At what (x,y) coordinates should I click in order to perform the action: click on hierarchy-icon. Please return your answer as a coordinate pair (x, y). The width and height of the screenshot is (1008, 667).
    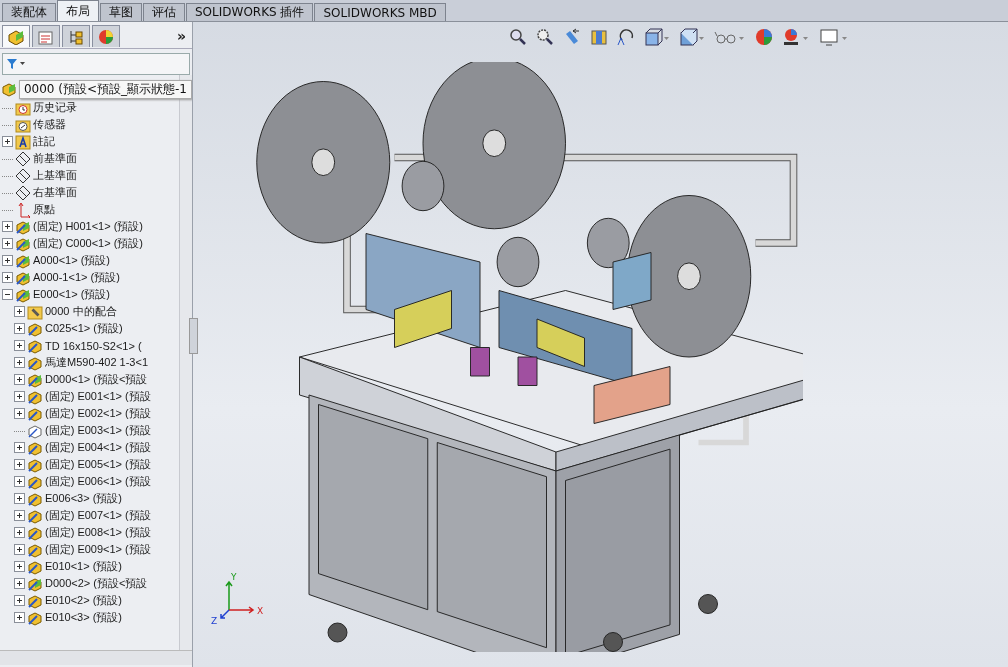
    Looking at the image, I should click on (76, 36).